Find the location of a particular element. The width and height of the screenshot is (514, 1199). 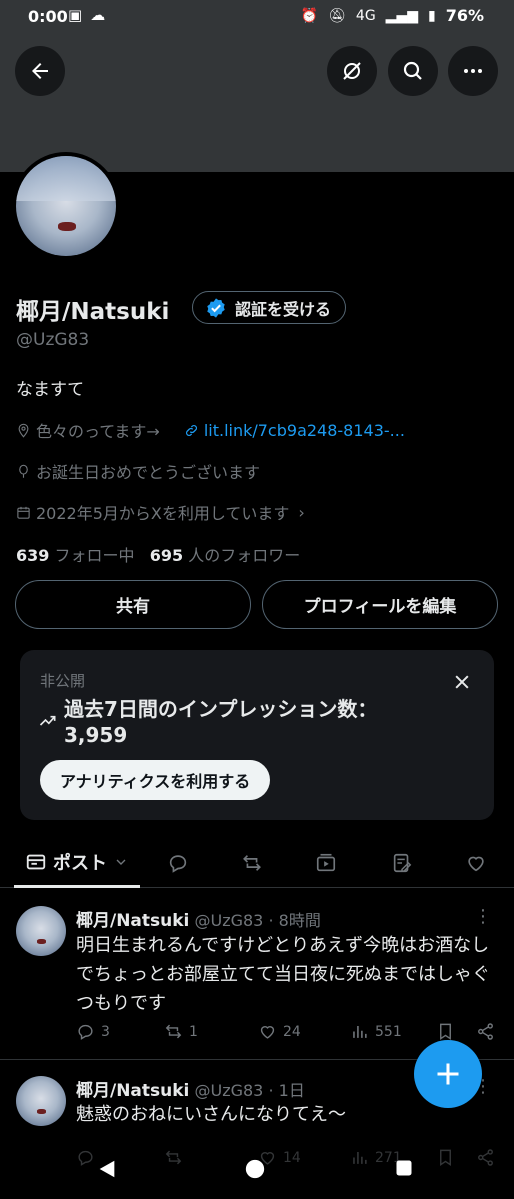

profile-birthday: お誕生日おめでとうございます is located at coordinates (148, 472).